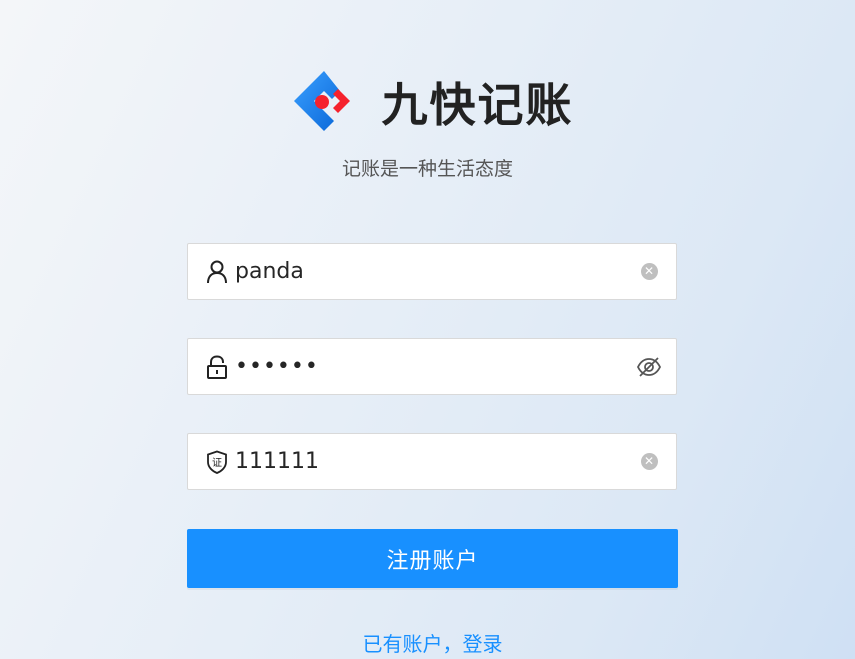 This screenshot has height=659, width=855. I want to click on verification-code-field: 证 111111 ✕, so click(432, 461).